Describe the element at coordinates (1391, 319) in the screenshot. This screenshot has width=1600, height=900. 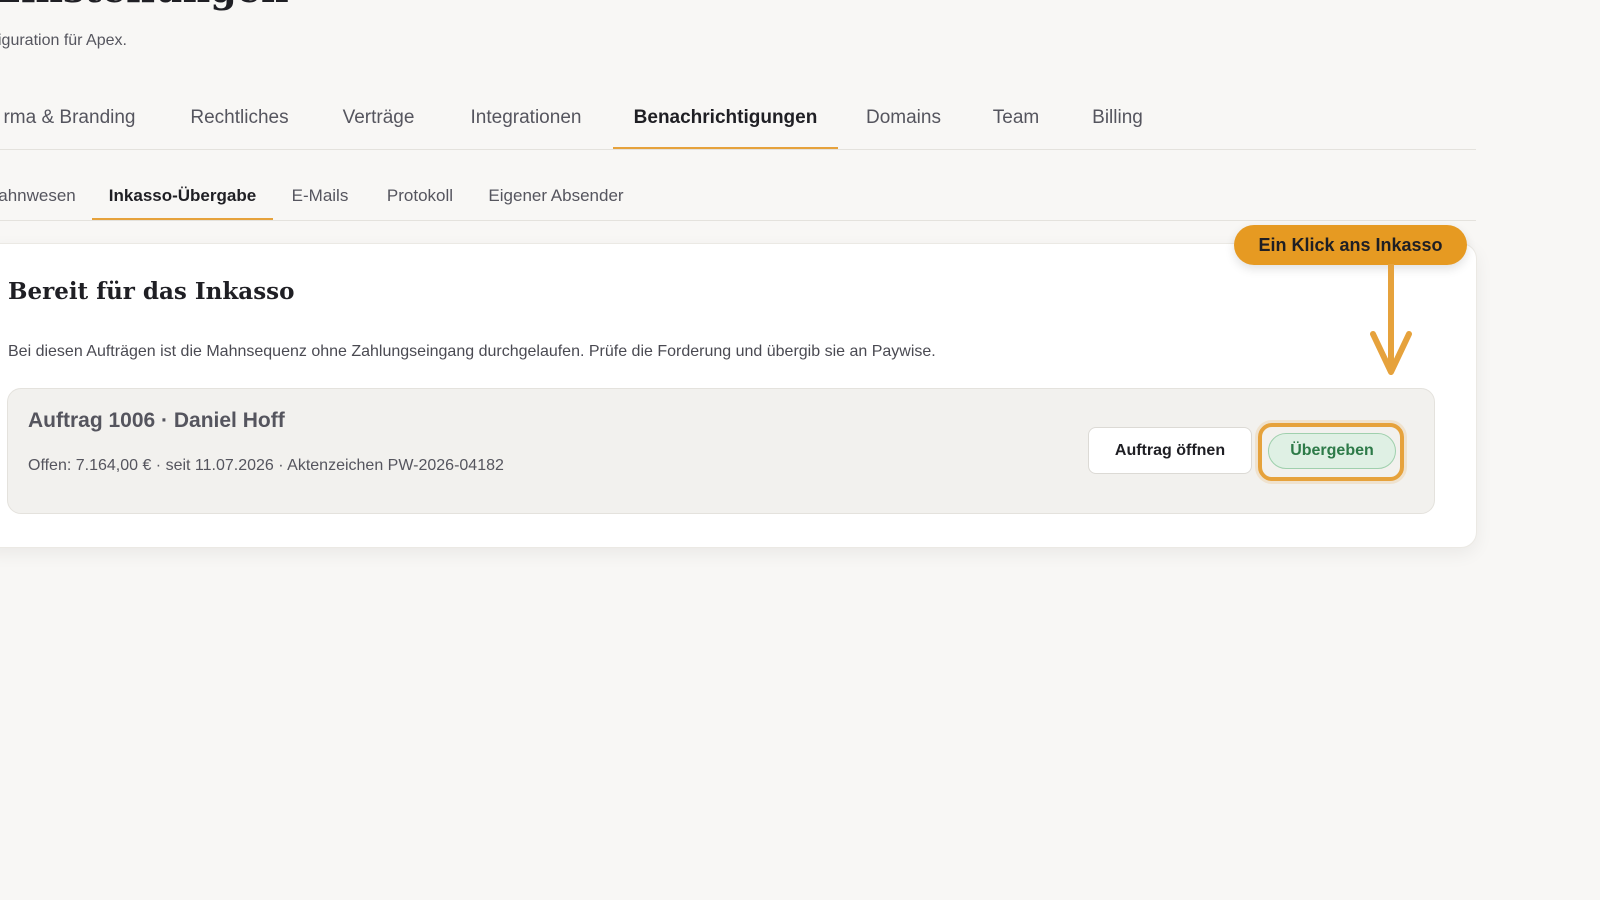
I see `arrow-down-icon` at that location.